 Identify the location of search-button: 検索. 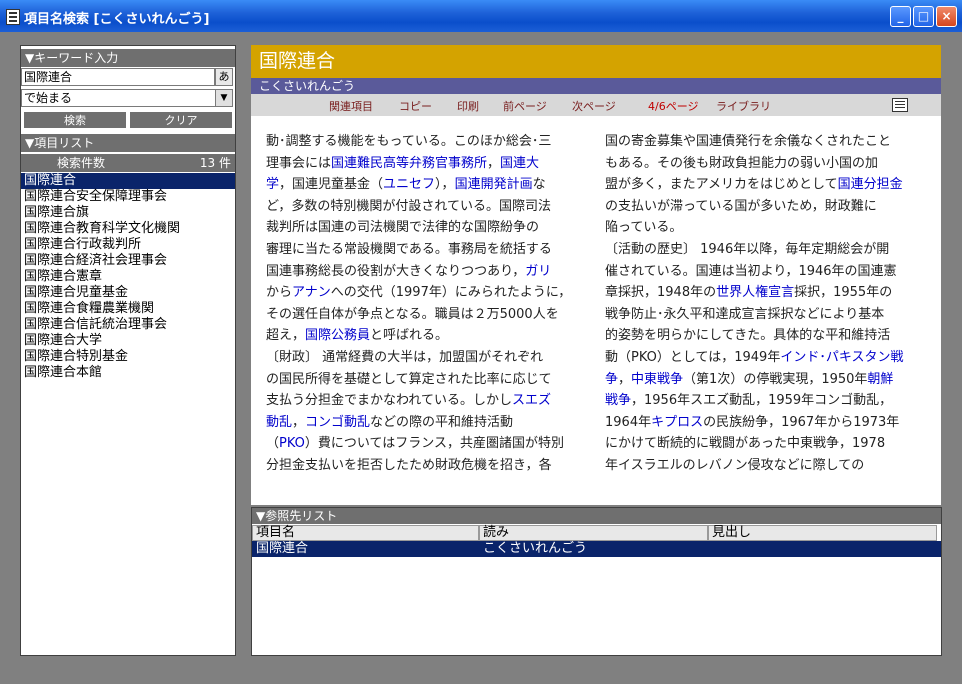
(75, 120).